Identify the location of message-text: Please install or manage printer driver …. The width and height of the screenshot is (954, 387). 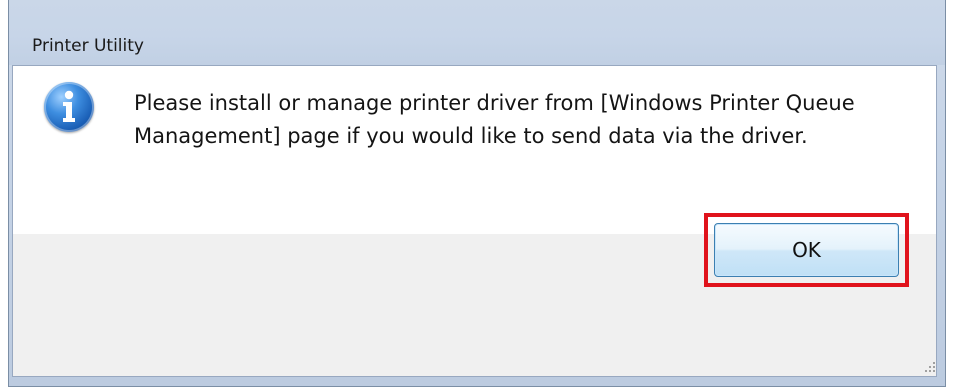
(494, 119).